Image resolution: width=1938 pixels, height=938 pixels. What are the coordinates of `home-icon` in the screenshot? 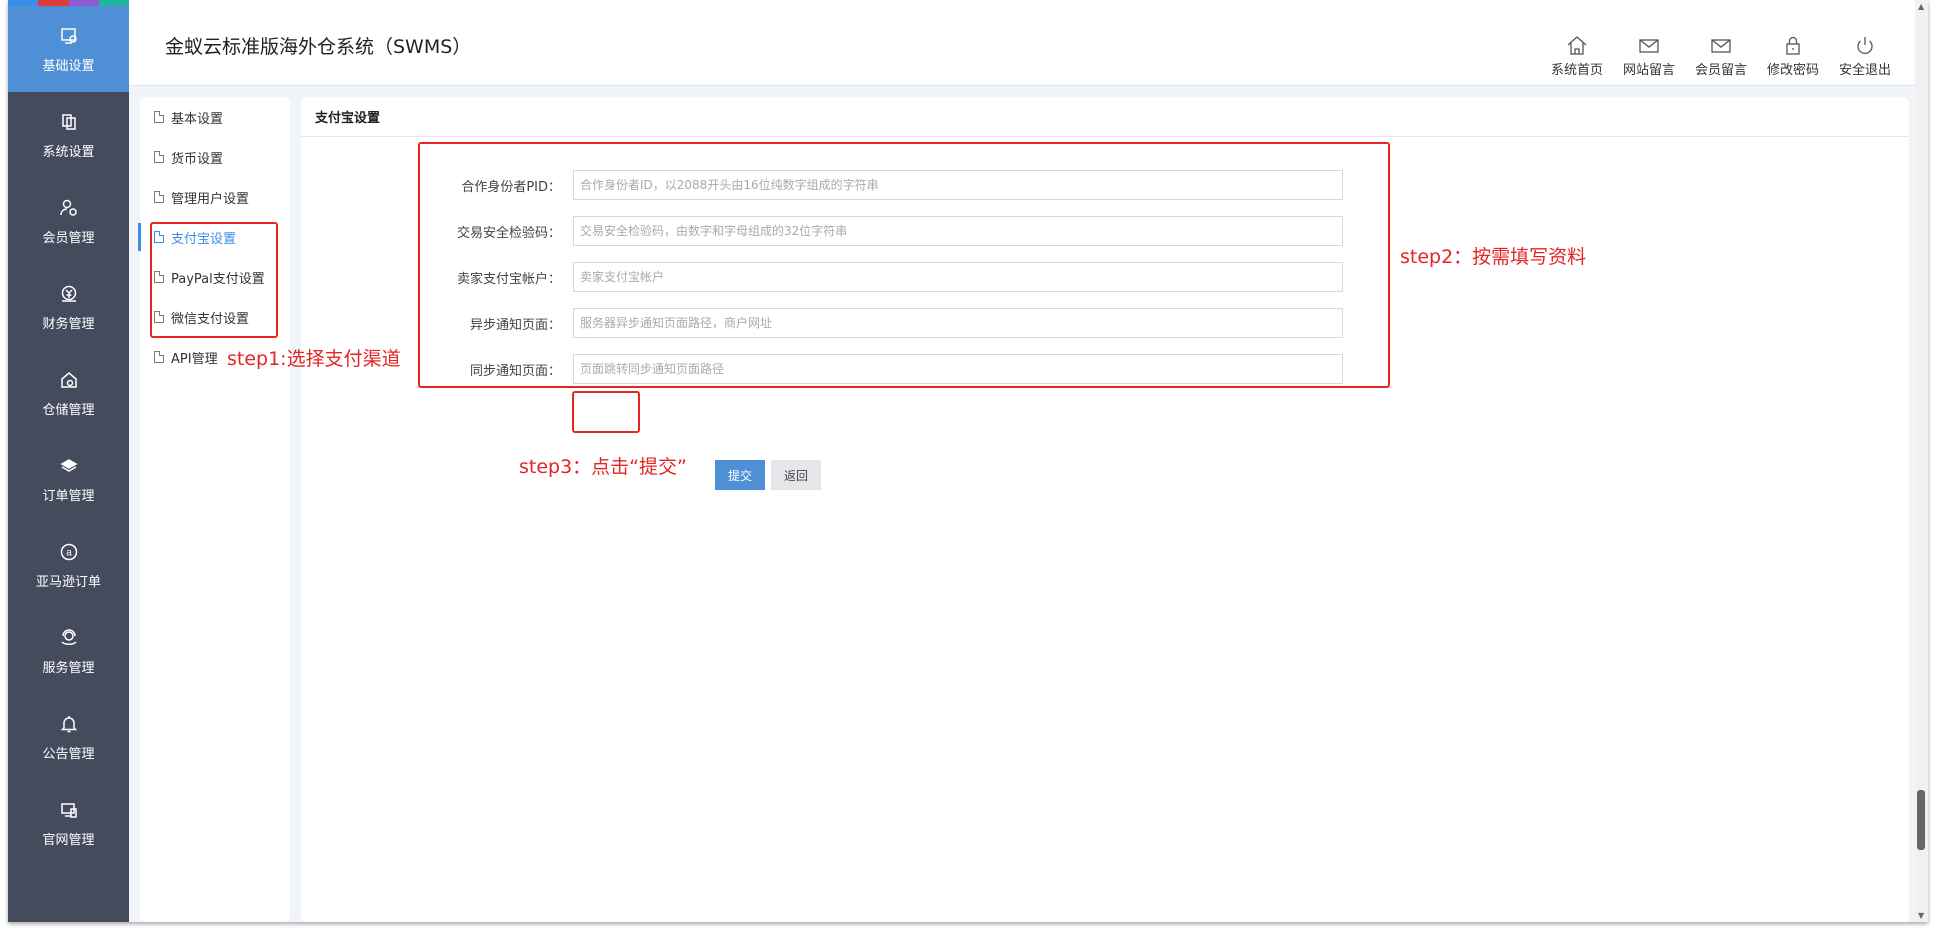 It's located at (1577, 45).